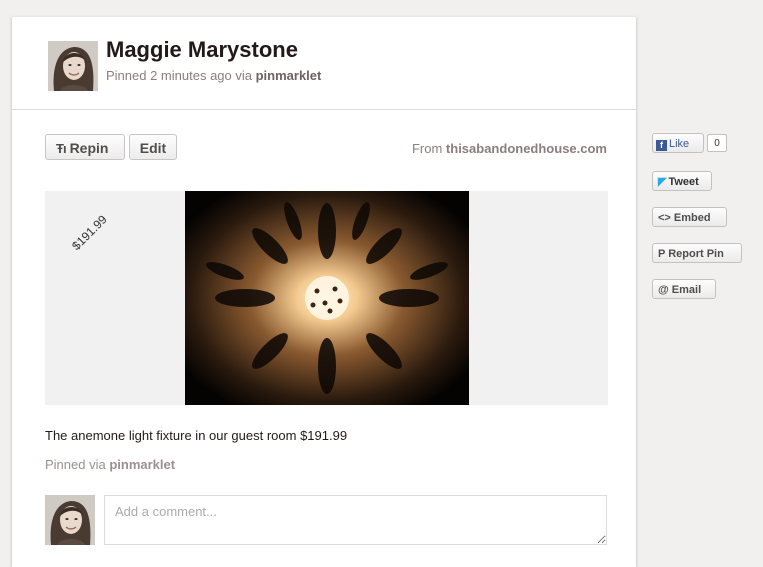 Image resolution: width=763 pixels, height=567 pixels. What do you see at coordinates (70, 520) in the screenshot?
I see `commenter-avatar` at bounding box center [70, 520].